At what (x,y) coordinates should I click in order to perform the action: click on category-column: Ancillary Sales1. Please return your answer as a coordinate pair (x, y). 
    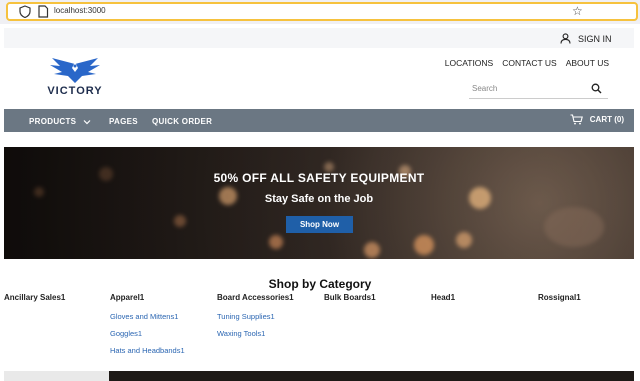
    Looking at the image, I should click on (34, 297).